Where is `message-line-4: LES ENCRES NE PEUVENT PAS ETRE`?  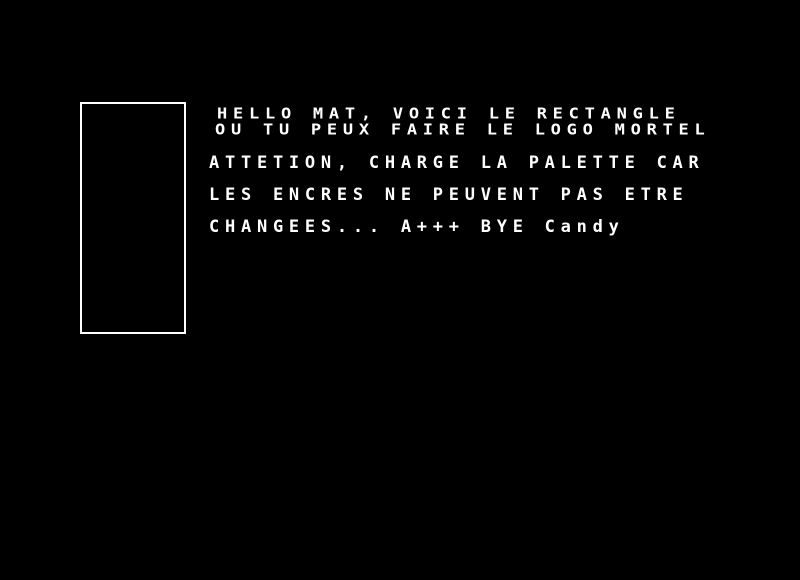 message-line-4: LES ENCRES NE PEUVENT PAS ETRE is located at coordinates (449, 195).